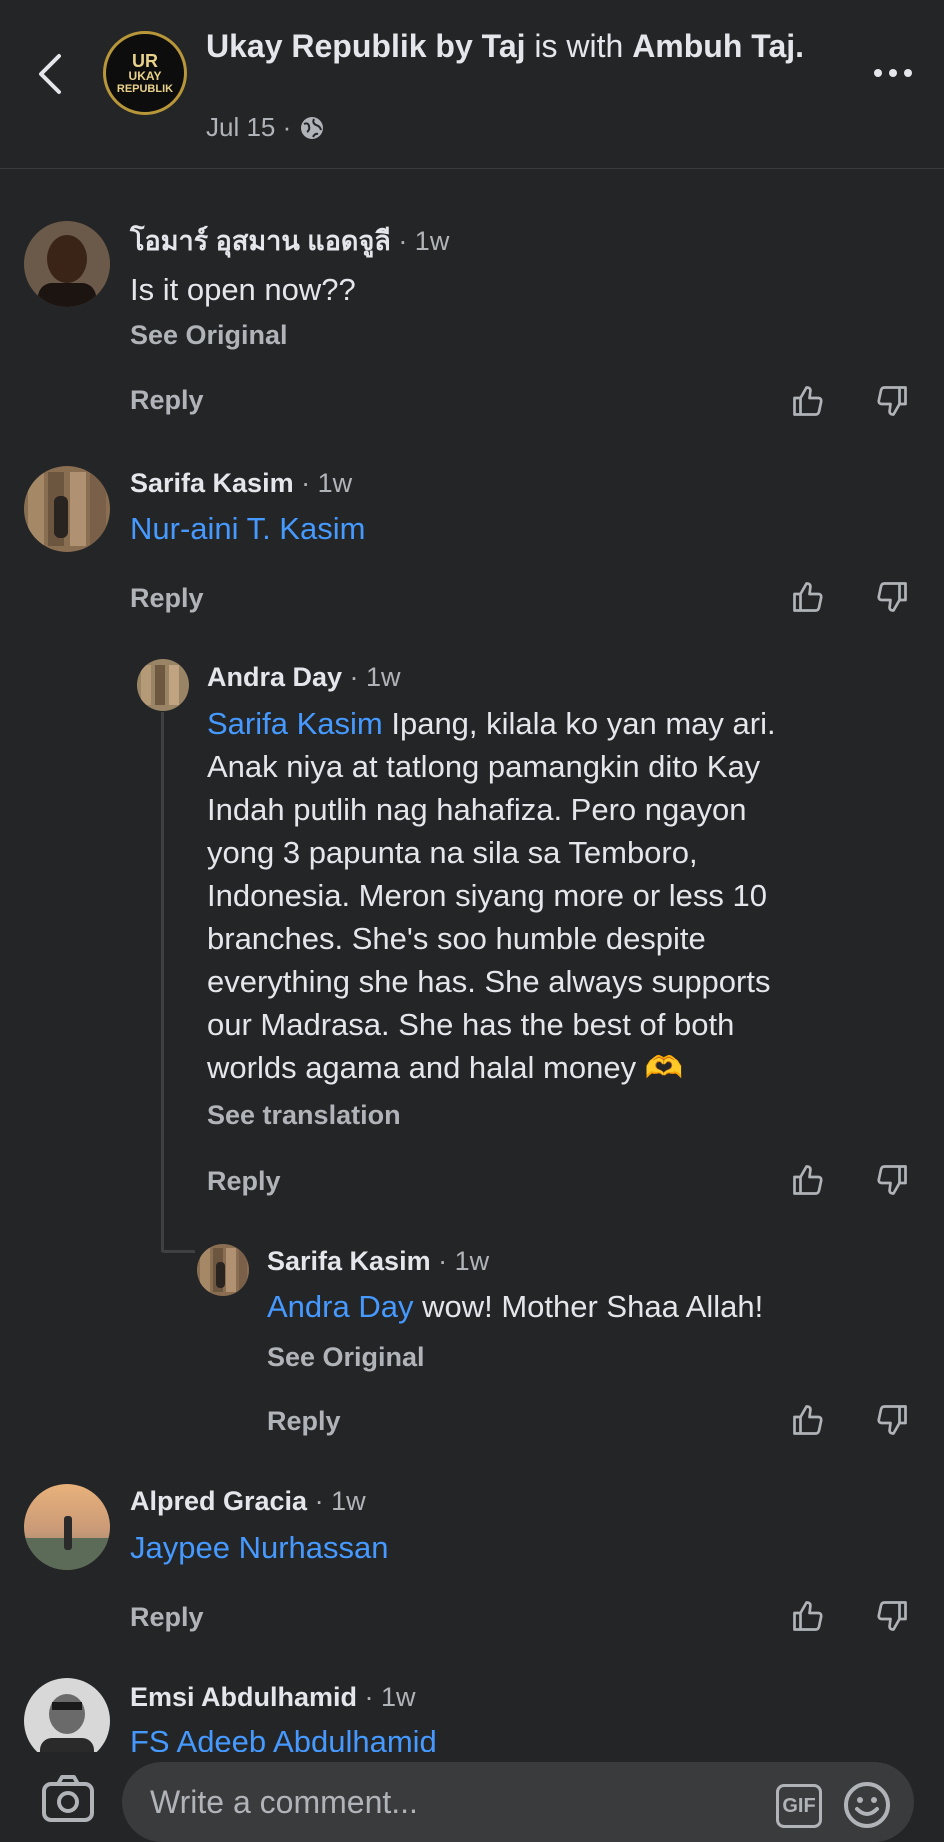  Describe the element at coordinates (178, 1251) in the screenshot. I see `thread-connector` at that location.